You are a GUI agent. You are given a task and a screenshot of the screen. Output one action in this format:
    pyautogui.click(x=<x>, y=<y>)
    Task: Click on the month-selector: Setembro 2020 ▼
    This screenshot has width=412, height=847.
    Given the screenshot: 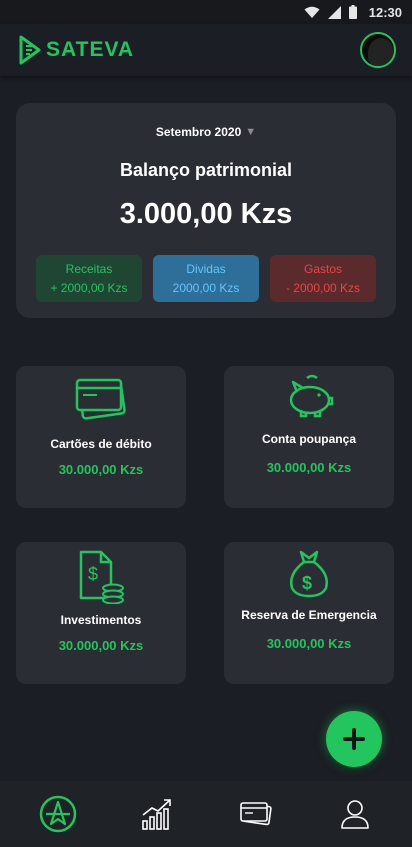 What is the action you would take?
    pyautogui.click(x=206, y=132)
    